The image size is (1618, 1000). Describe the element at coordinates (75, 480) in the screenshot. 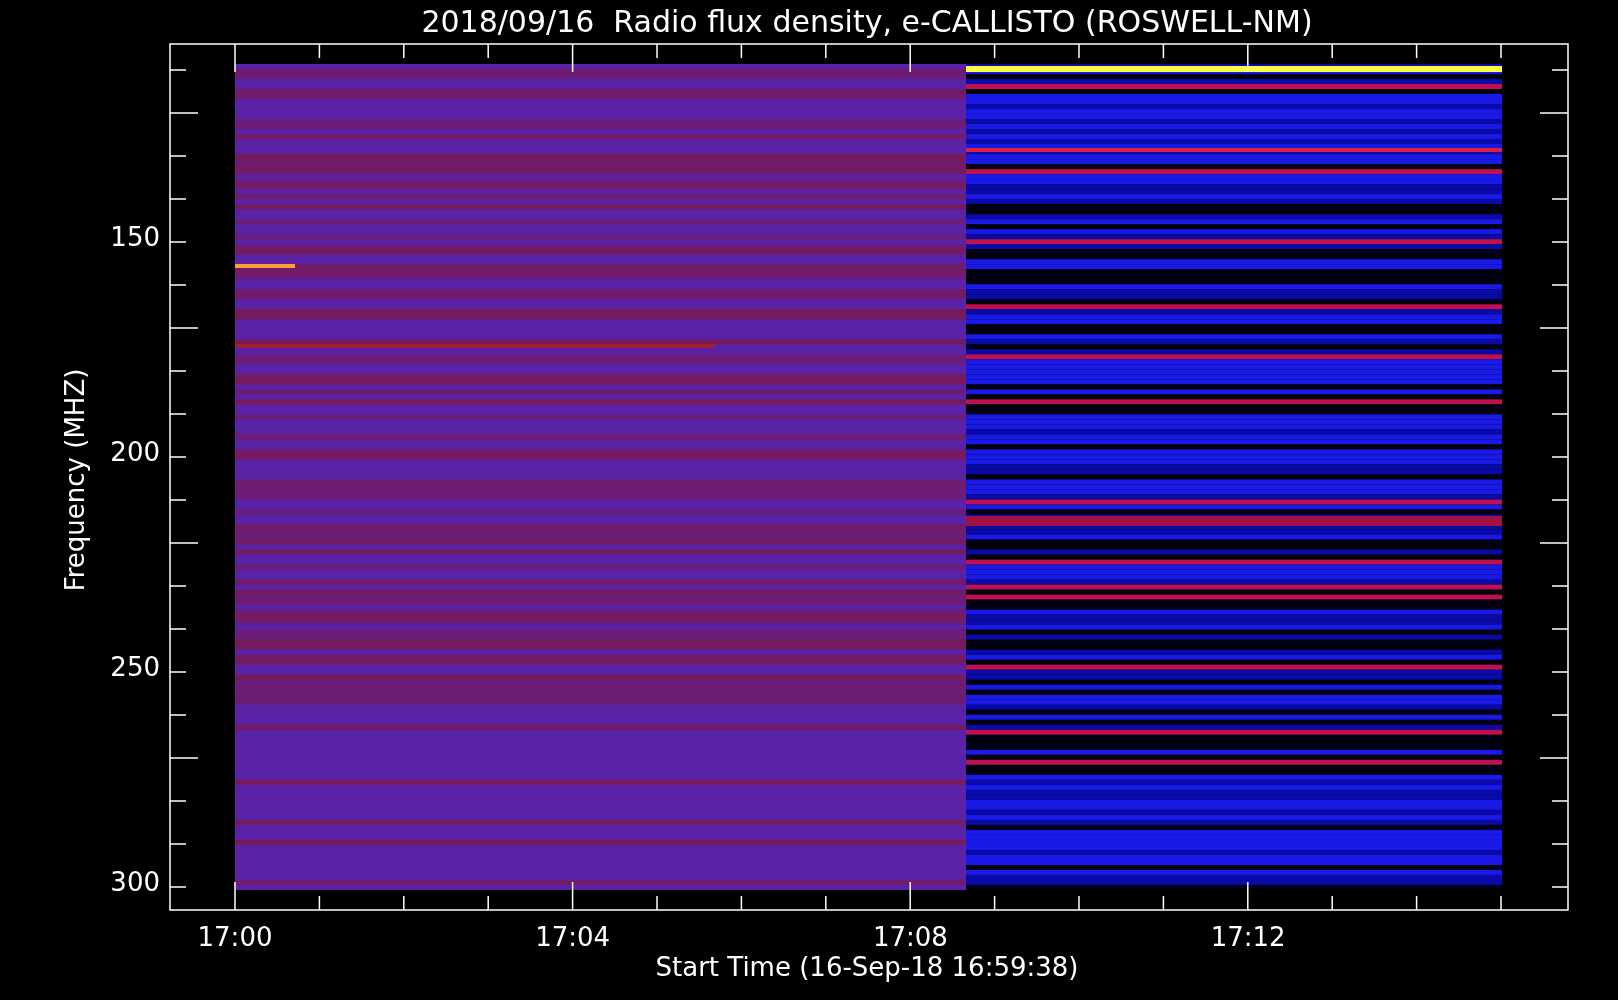

I see `y-axis-label: Frequency (MHZ)` at that location.